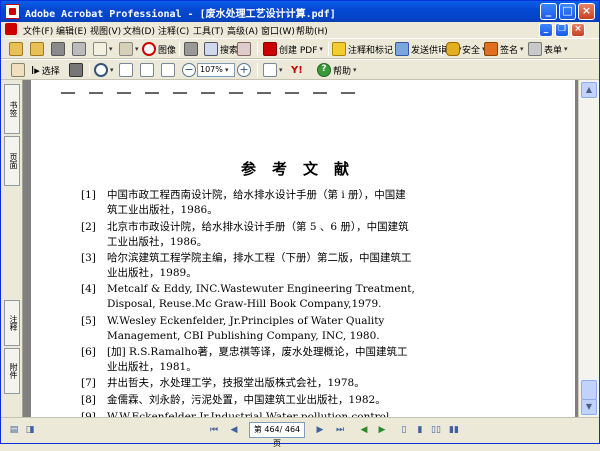  I want to click on reference-number: [4], so click(88, 289).